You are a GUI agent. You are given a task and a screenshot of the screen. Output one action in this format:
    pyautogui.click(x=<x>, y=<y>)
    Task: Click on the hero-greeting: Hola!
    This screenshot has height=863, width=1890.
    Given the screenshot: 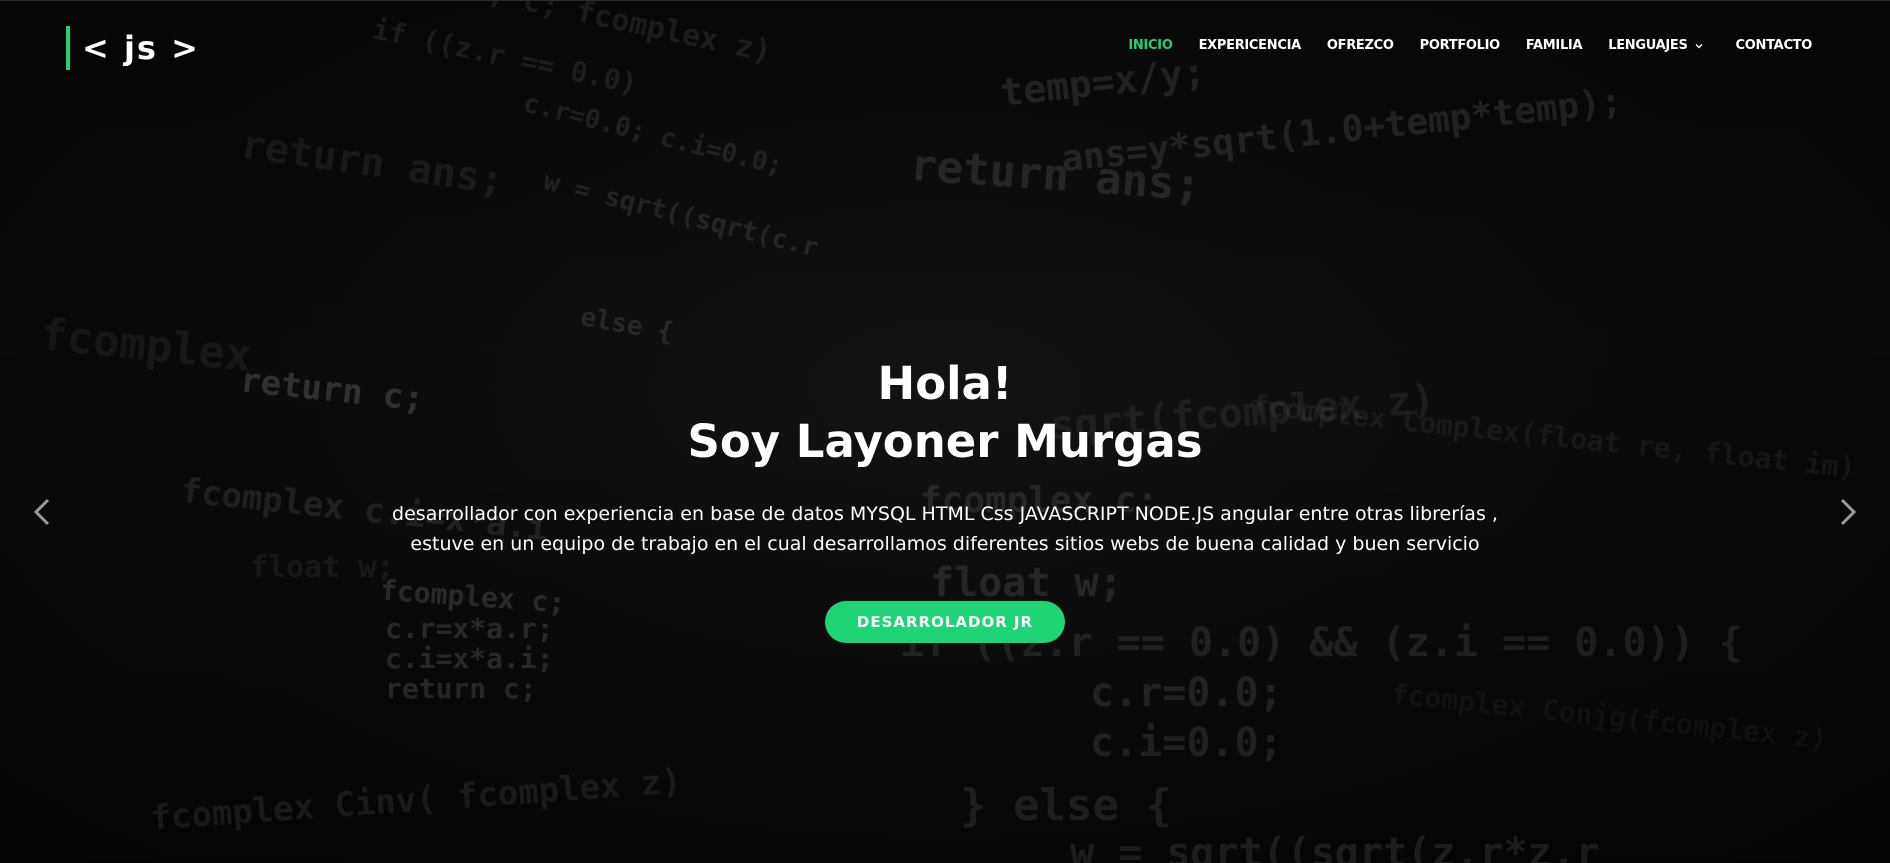 What is the action you would take?
    pyautogui.click(x=945, y=383)
    